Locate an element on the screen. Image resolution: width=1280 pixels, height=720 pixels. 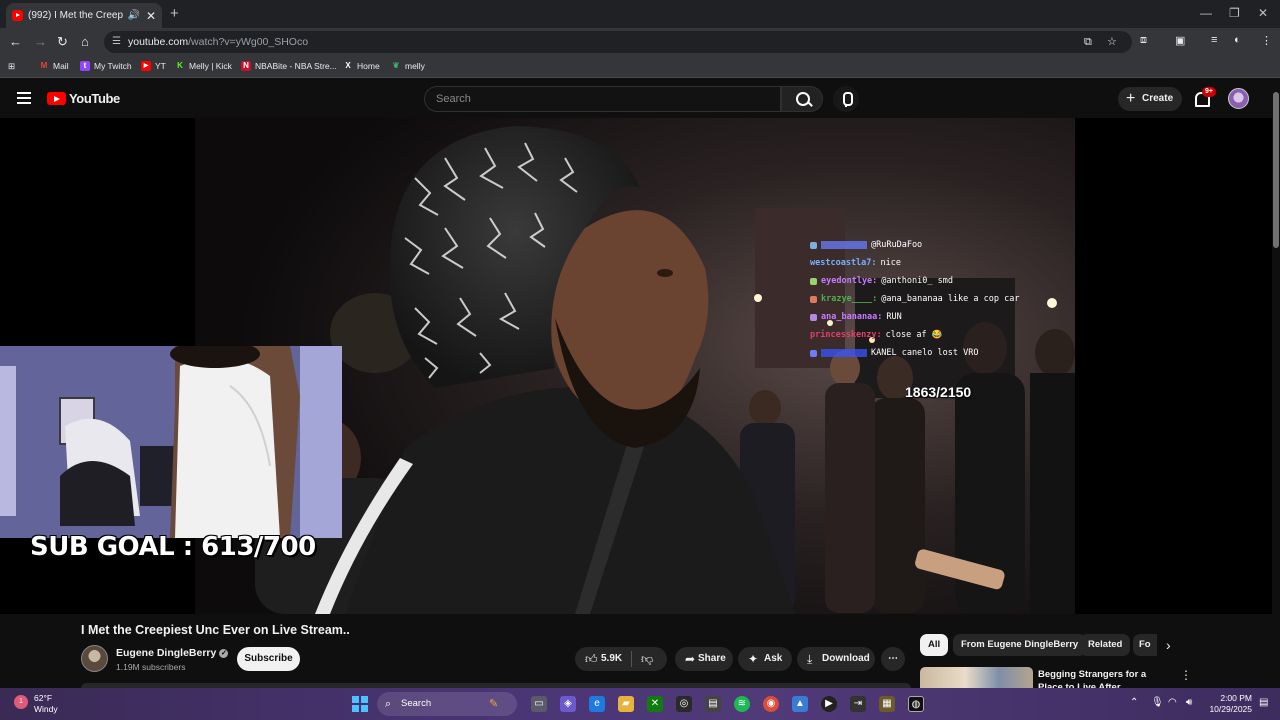
chevron-right-icon: › is located at coordinates (1168, 645).